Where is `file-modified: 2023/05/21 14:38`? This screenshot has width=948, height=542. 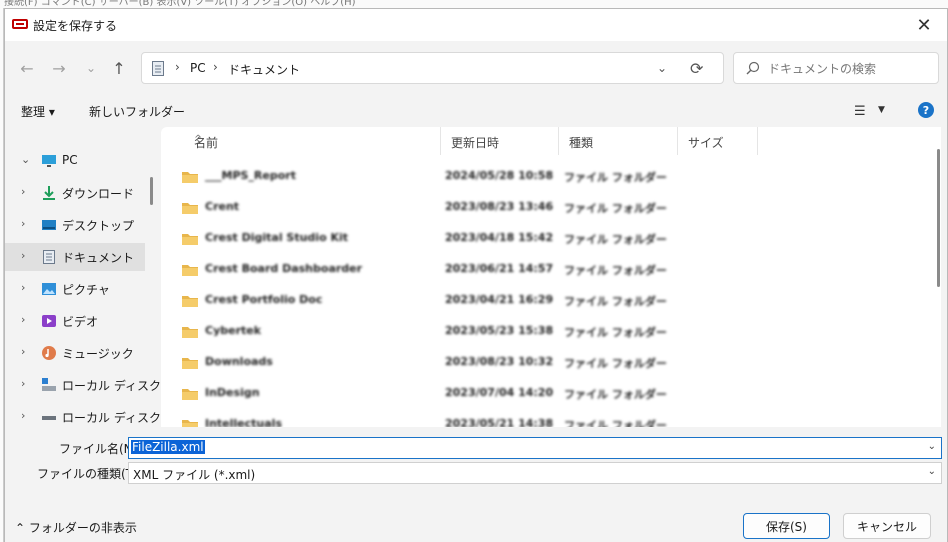
file-modified: 2023/05/21 14:38 is located at coordinates (499, 422).